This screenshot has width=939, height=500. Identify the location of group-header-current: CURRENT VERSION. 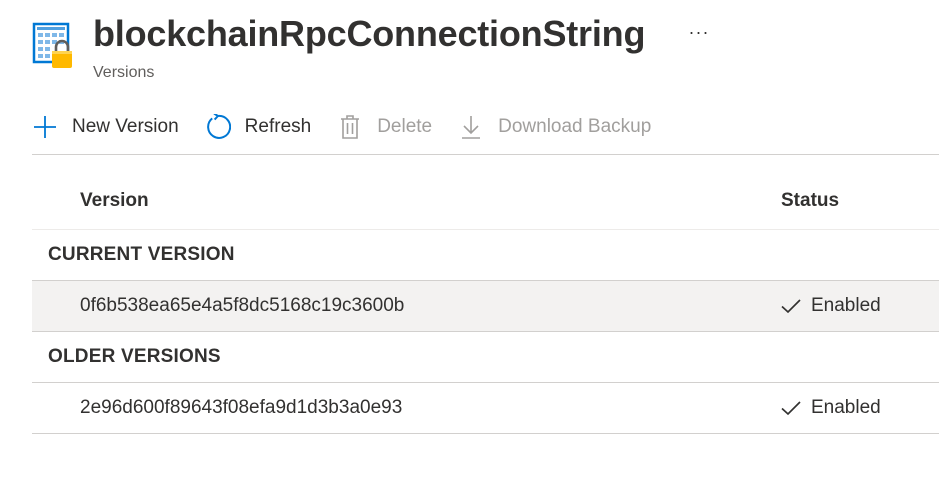
(485, 255).